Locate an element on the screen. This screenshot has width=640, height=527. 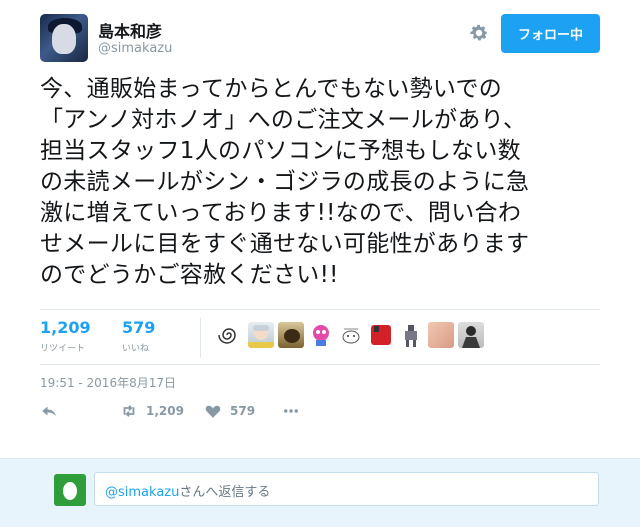
retweet-button: 1,209 is located at coordinates (152, 411).